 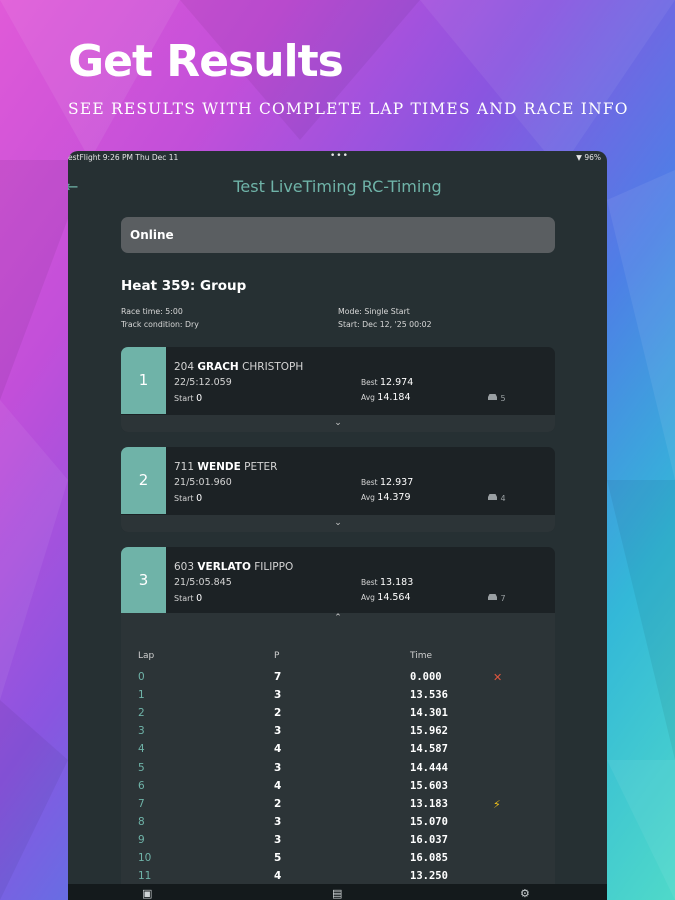 I want to click on best-lap: Best 12.937, so click(x=387, y=482).